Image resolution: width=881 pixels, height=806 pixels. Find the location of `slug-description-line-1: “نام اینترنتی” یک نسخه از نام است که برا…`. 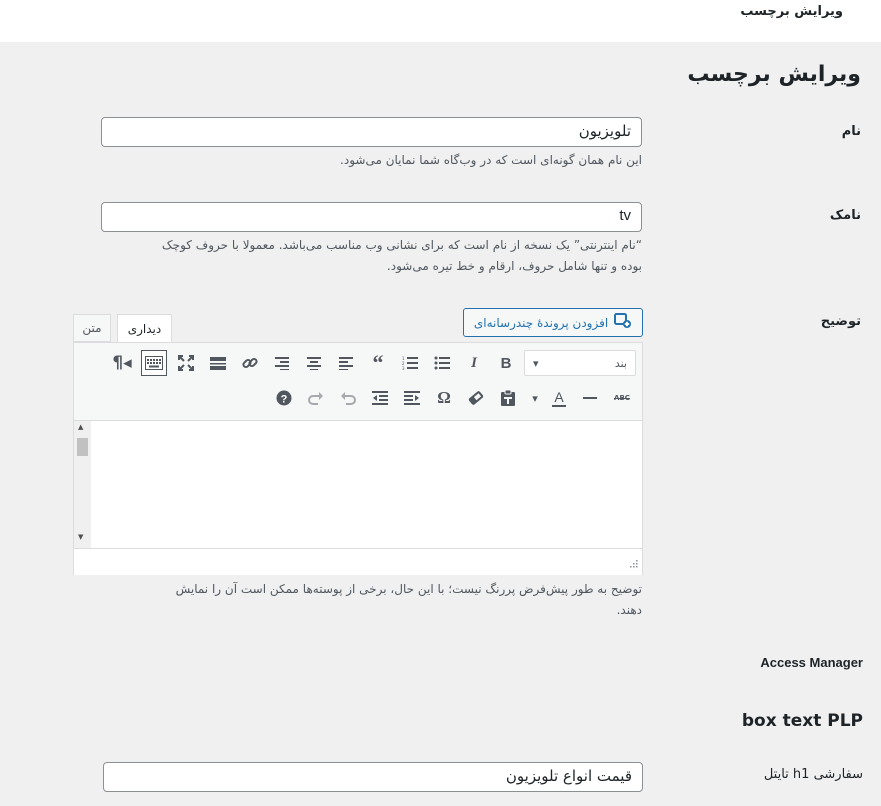

slug-description-line-1: “نام اینترنتی” یک نسخه از نام است که برا… is located at coordinates (401, 245).